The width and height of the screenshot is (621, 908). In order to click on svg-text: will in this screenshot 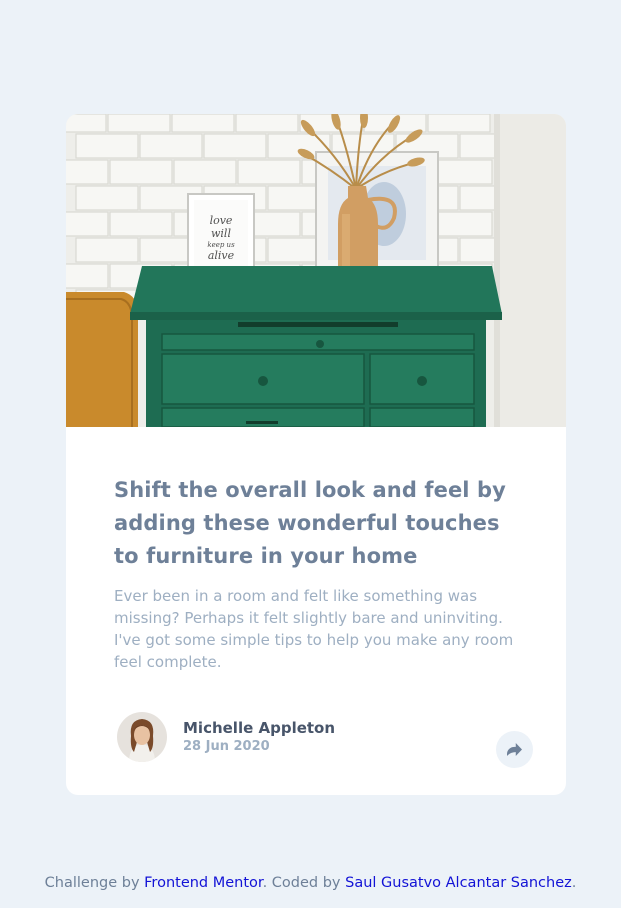, I will do `click(221, 233)`.